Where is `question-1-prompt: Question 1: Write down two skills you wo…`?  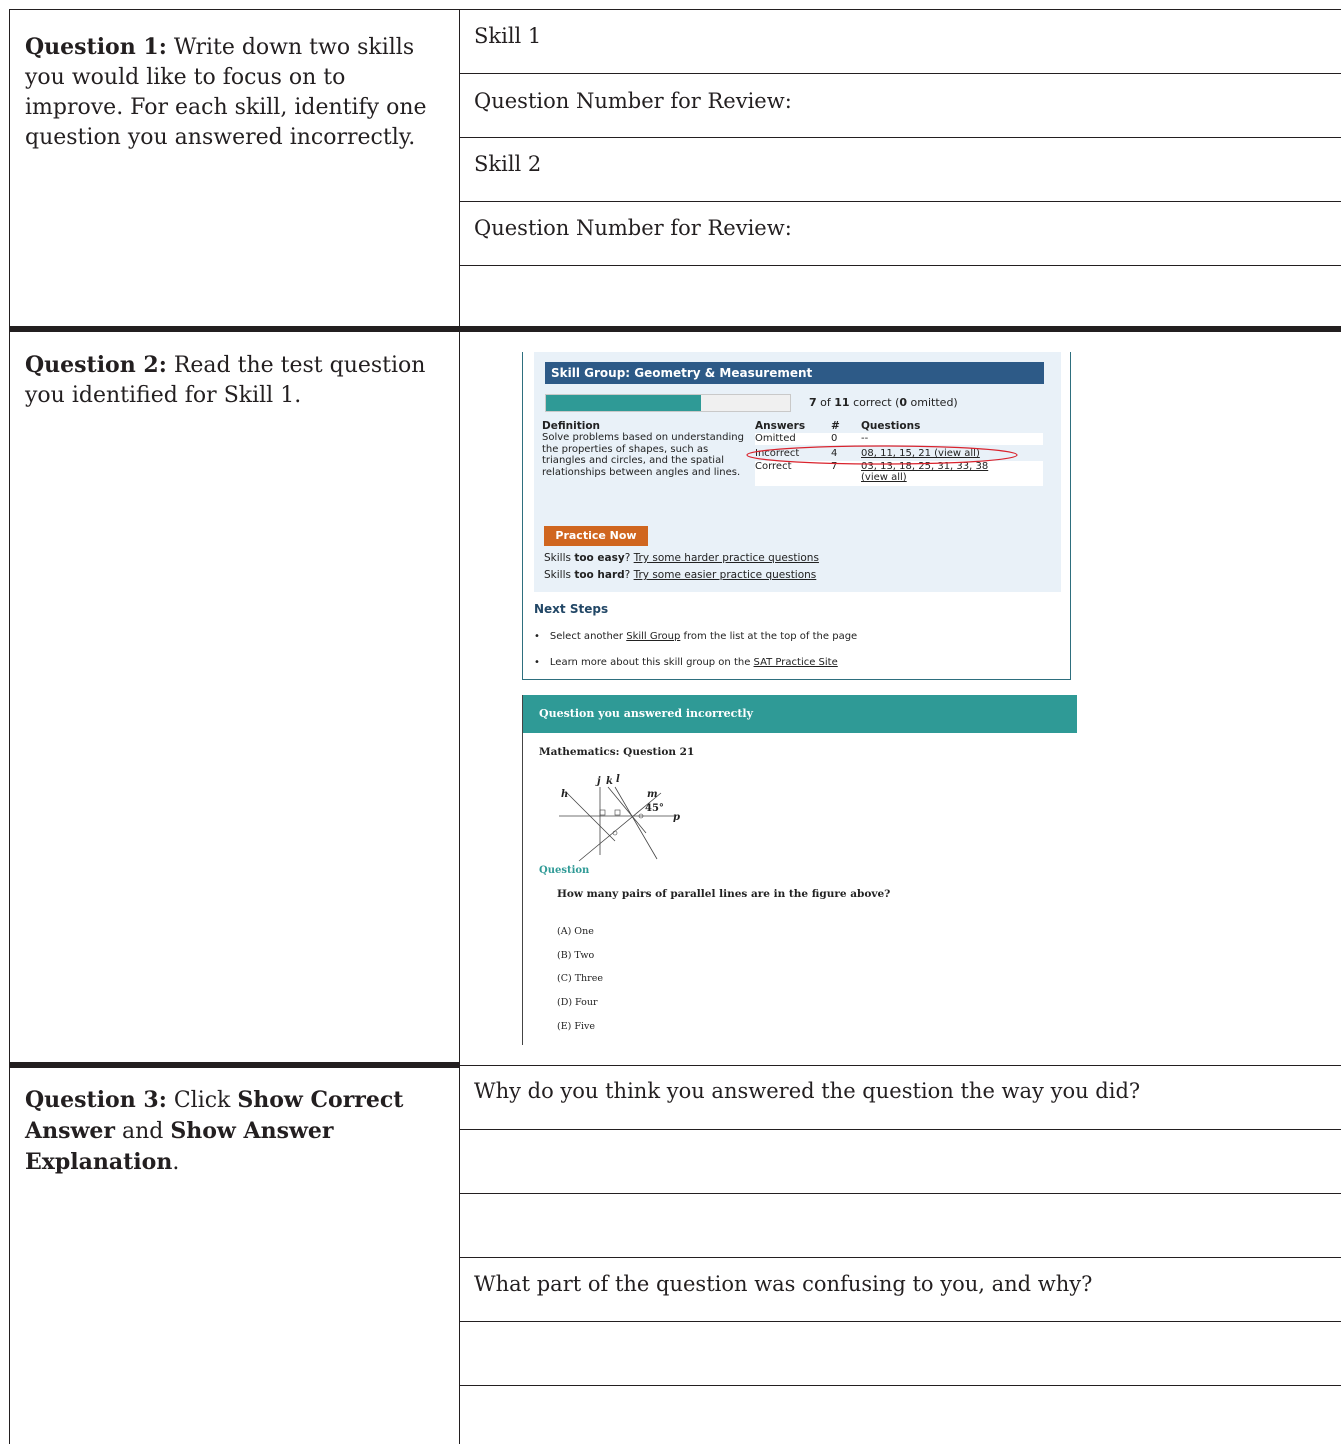
question-1-prompt: Question 1: Write down two skills you wo… is located at coordinates (235, 92).